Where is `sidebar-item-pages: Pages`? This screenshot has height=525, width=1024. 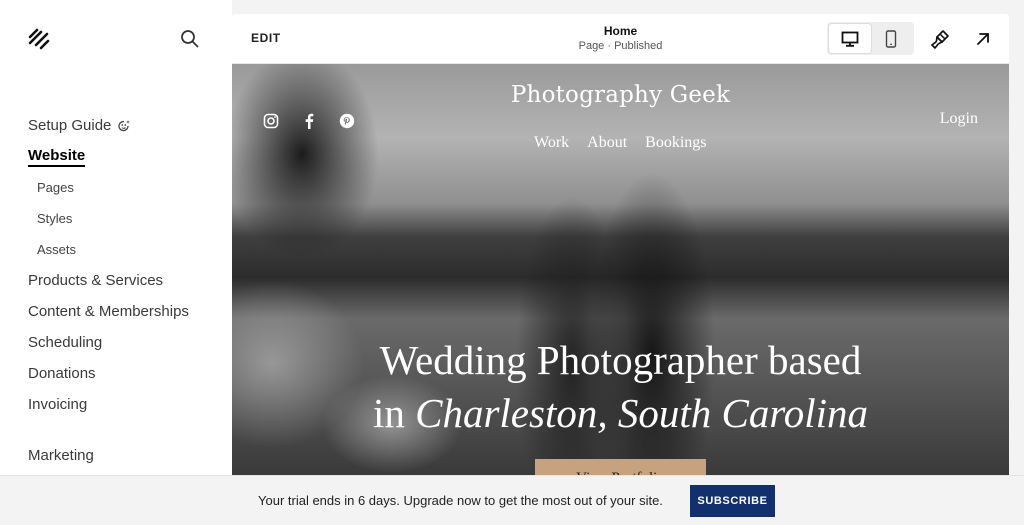
sidebar-item-pages: Pages is located at coordinates (130, 187).